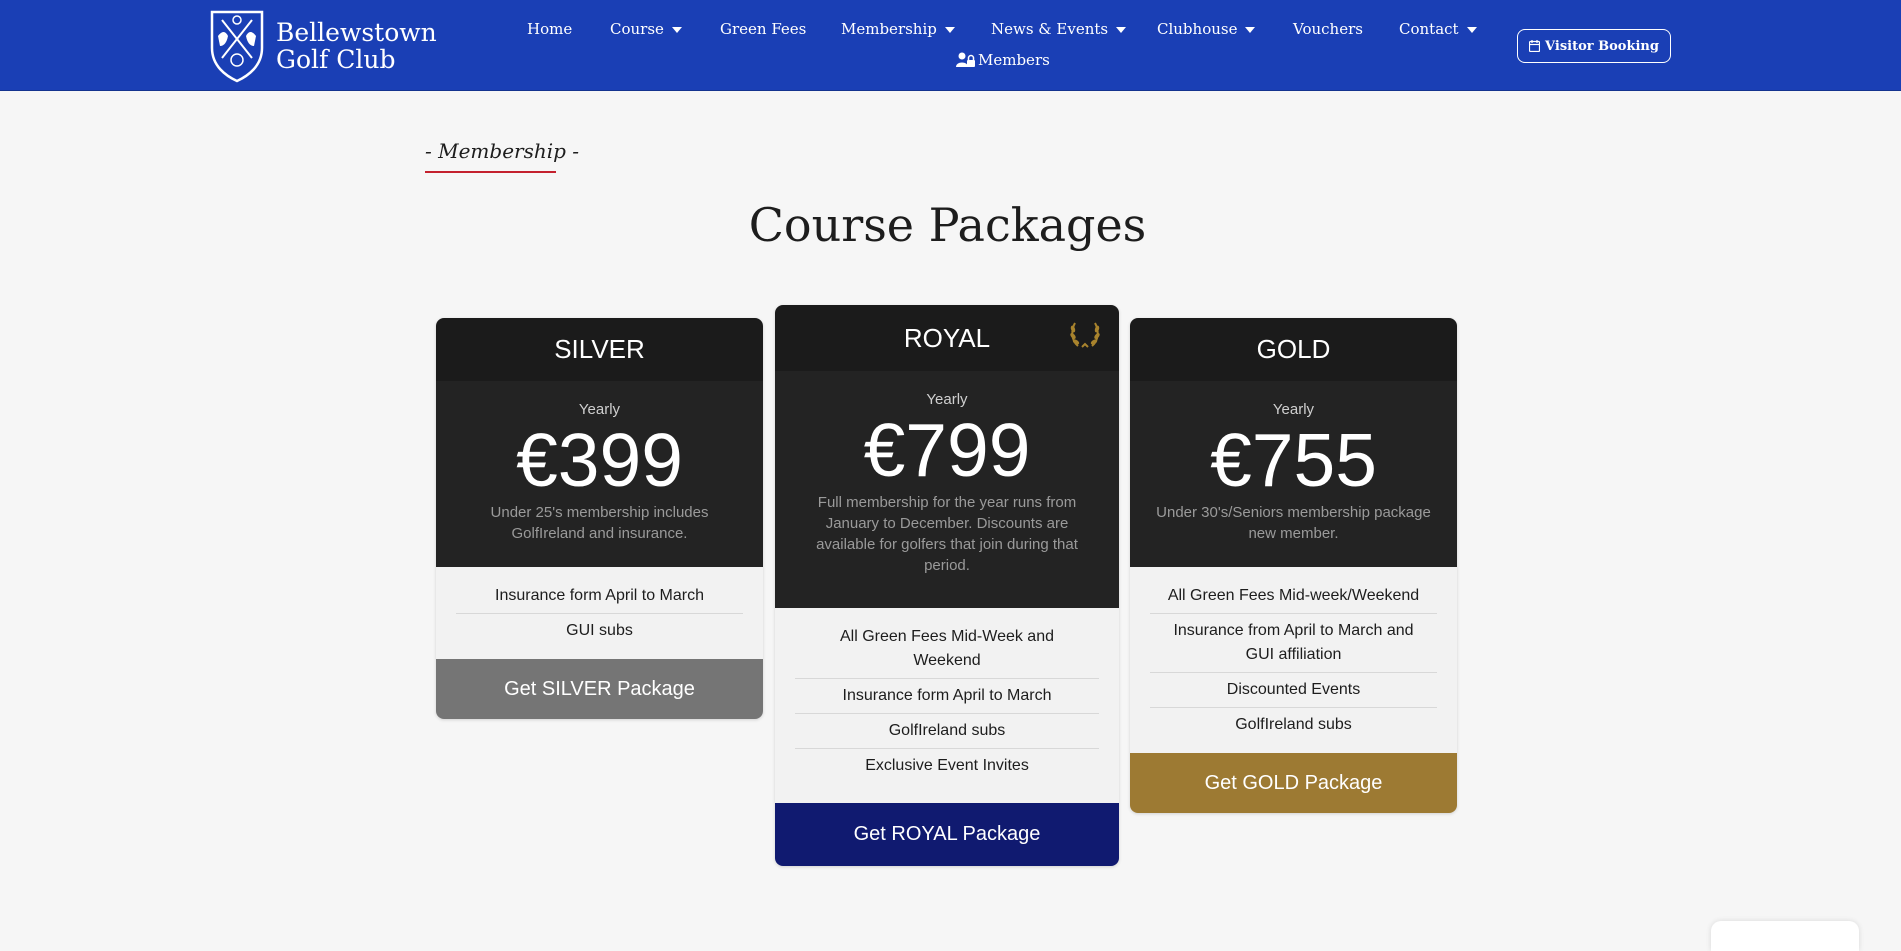  I want to click on members-login-link: Members, so click(1003, 60).